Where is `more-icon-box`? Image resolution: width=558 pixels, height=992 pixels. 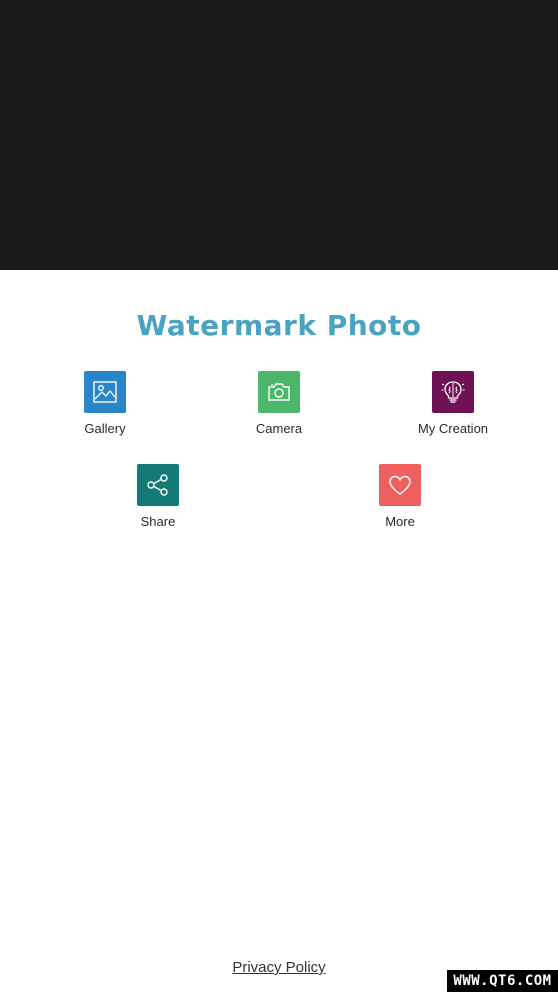
more-icon-box is located at coordinates (400, 485).